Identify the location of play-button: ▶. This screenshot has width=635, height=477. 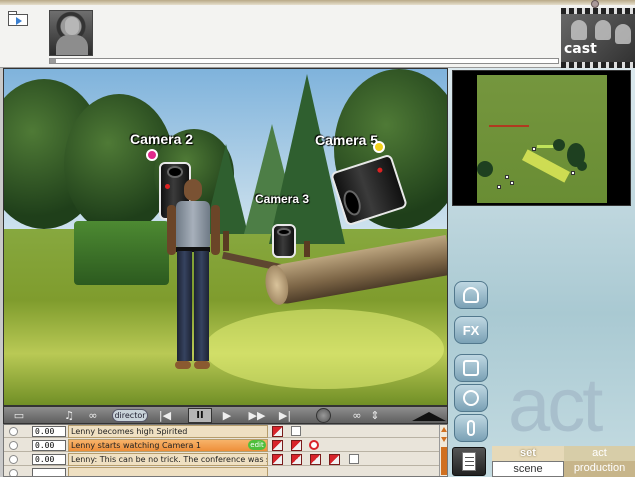
(227, 416).